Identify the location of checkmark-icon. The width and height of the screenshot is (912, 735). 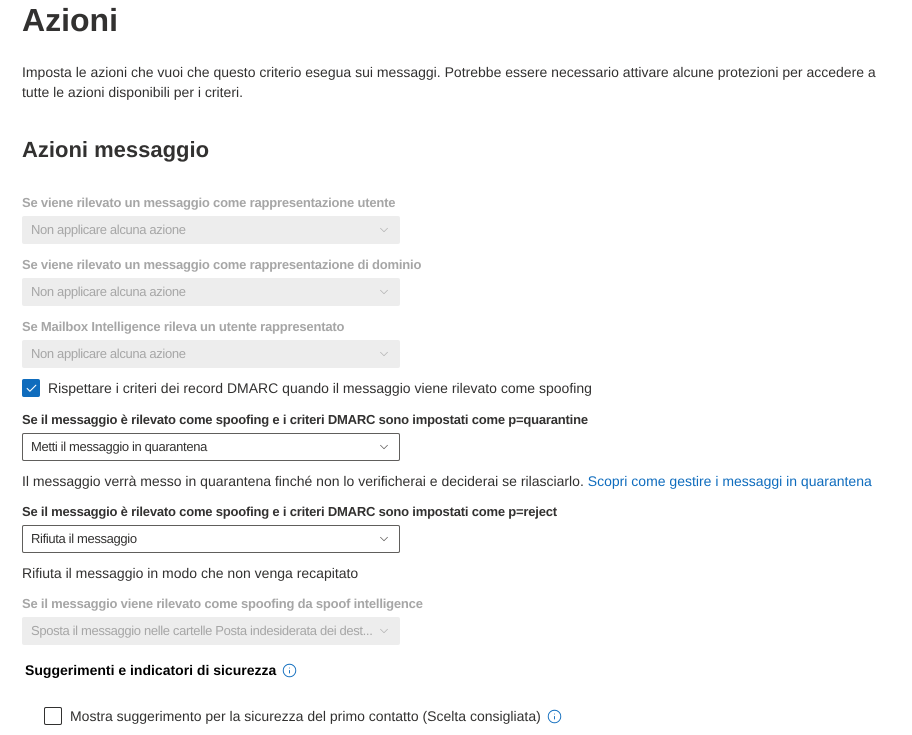
(31, 388).